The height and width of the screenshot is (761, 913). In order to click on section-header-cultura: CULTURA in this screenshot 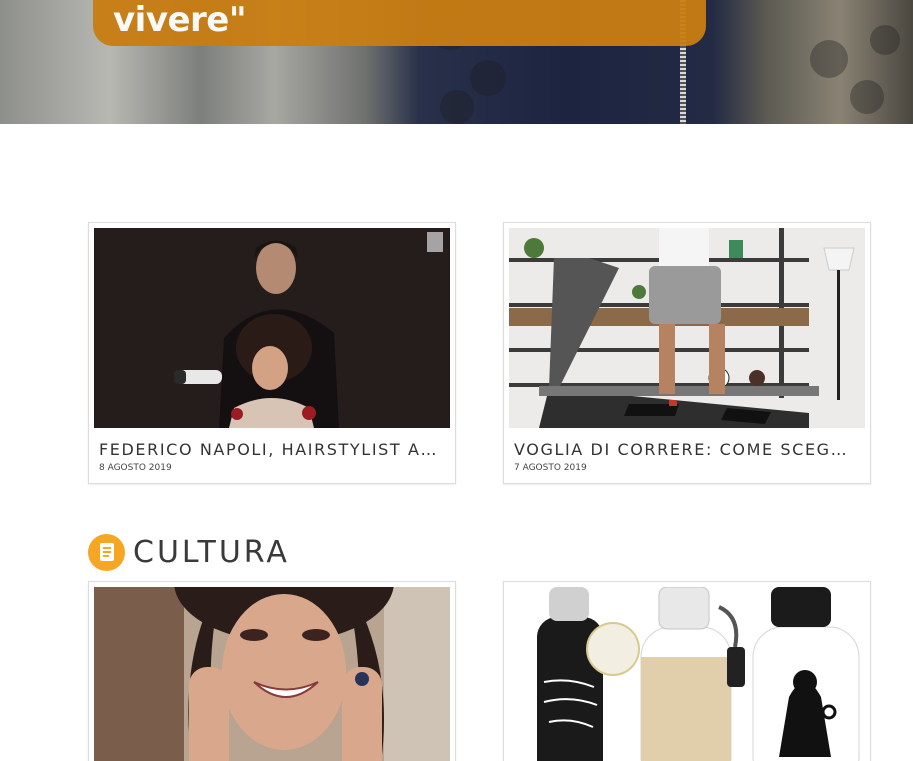, I will do `click(189, 552)`.